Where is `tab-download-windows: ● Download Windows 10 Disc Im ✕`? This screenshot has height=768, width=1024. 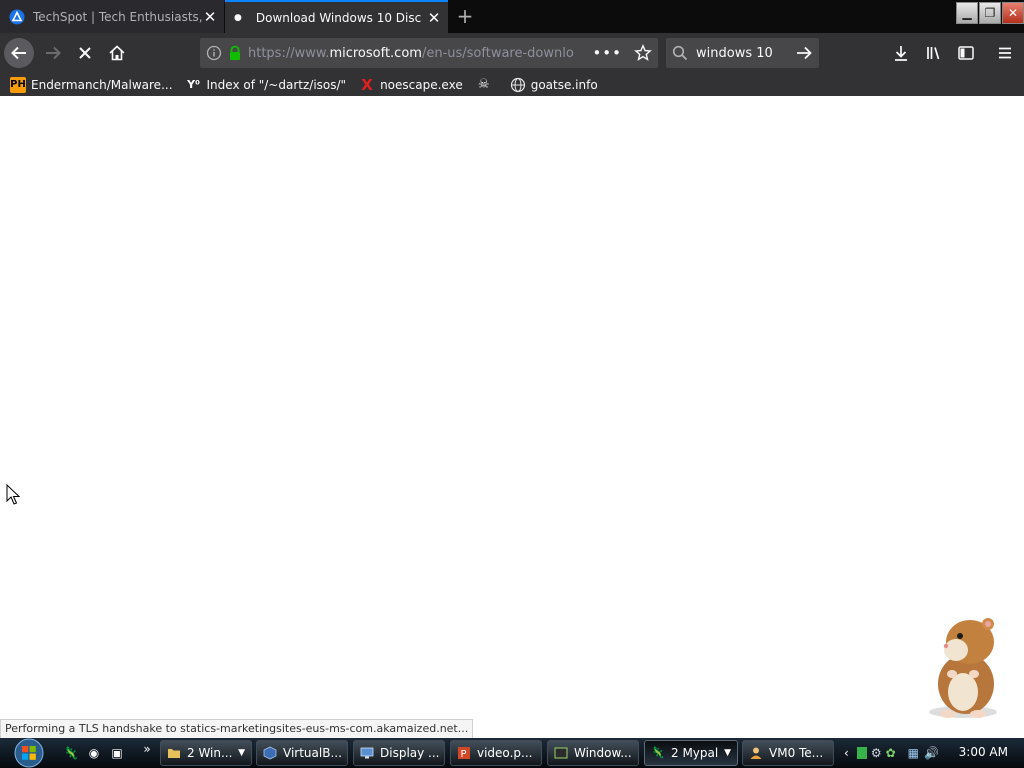 tab-download-windows: ● Download Windows 10 Disc Im ✕ is located at coordinates (336, 16).